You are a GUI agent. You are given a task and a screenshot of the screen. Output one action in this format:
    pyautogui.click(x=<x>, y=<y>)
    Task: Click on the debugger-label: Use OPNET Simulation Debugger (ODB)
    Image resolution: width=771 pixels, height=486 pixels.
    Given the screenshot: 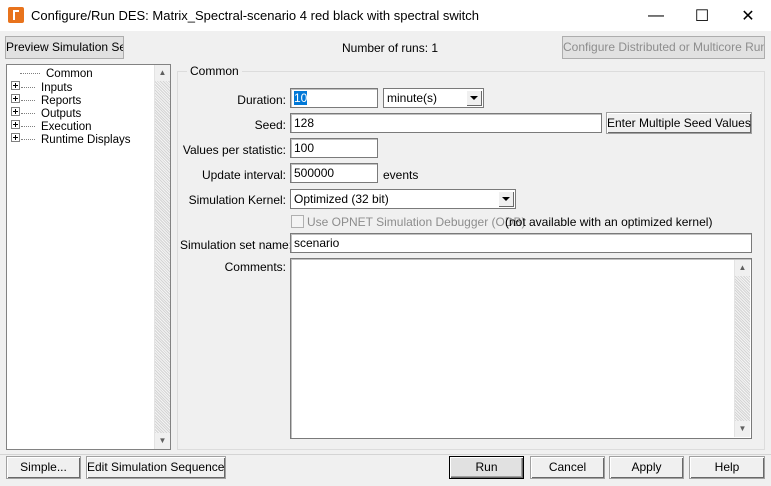 What is the action you would take?
    pyautogui.click(x=416, y=222)
    